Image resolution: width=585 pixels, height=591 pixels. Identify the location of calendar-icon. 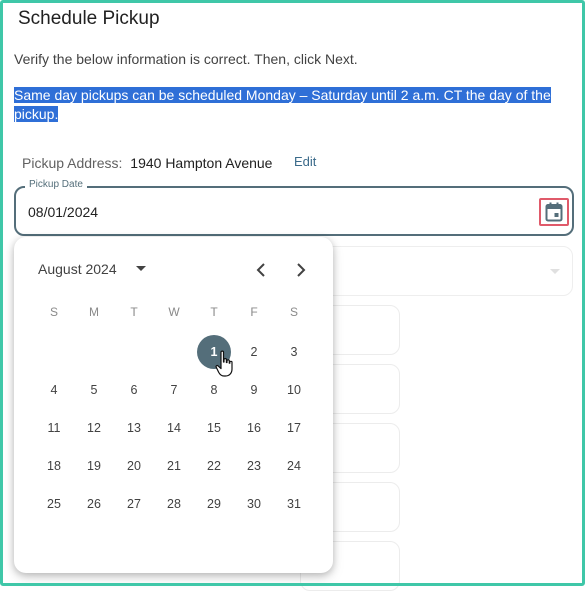
(554, 212).